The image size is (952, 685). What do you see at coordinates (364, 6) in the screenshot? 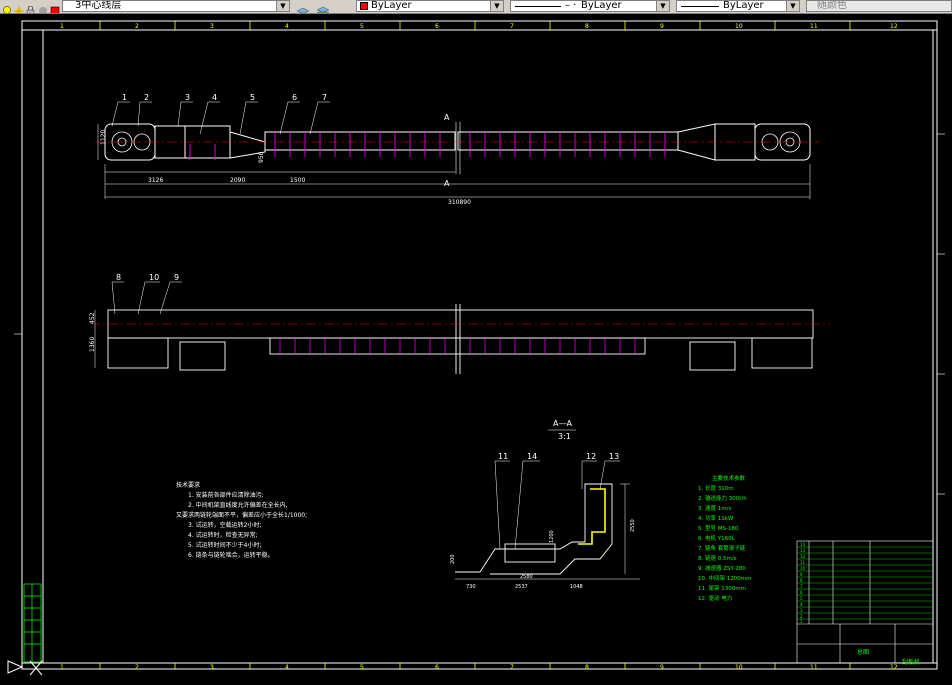
I see `color-swatch` at bounding box center [364, 6].